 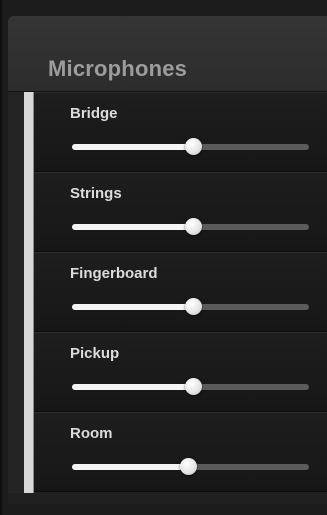 What do you see at coordinates (180, 292) in the screenshot?
I see `mic-row-fingerboard: Fingerboard` at bounding box center [180, 292].